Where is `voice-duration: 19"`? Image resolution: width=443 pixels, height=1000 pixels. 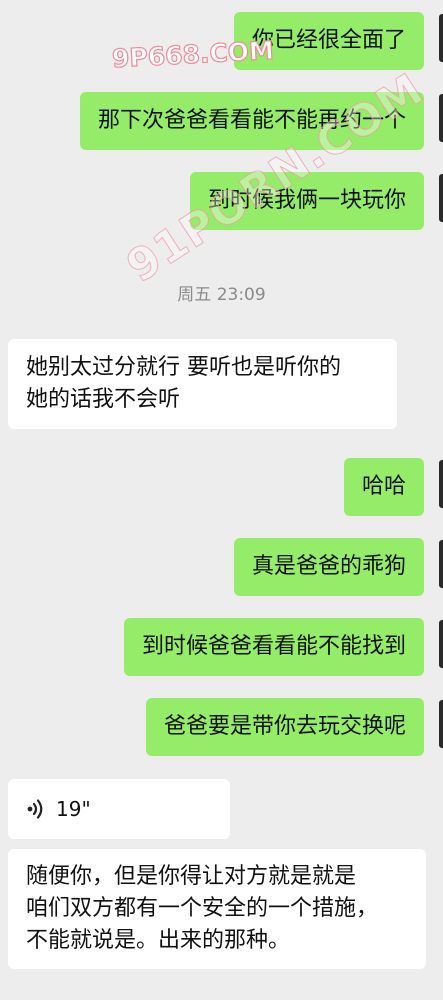 voice-duration: 19" is located at coordinates (73, 809).